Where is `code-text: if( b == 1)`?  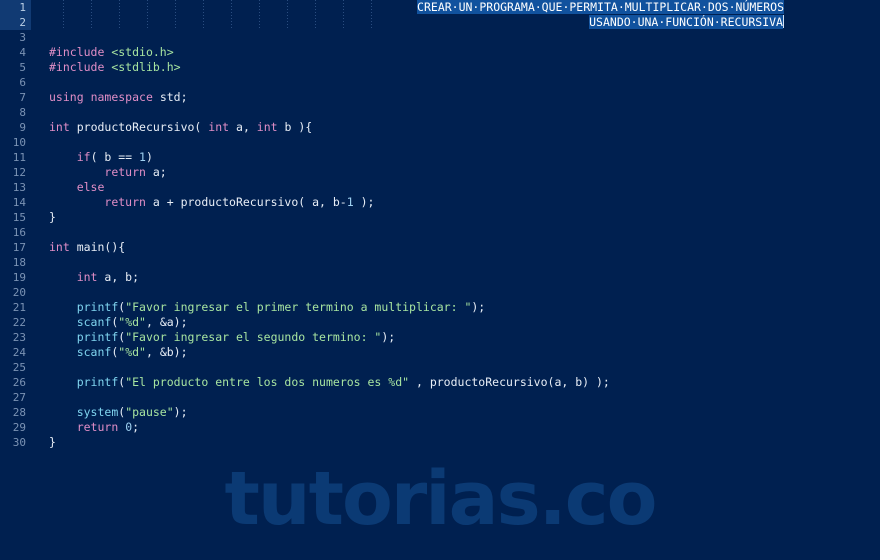
code-text: if( b == 1) is located at coordinates (114, 157).